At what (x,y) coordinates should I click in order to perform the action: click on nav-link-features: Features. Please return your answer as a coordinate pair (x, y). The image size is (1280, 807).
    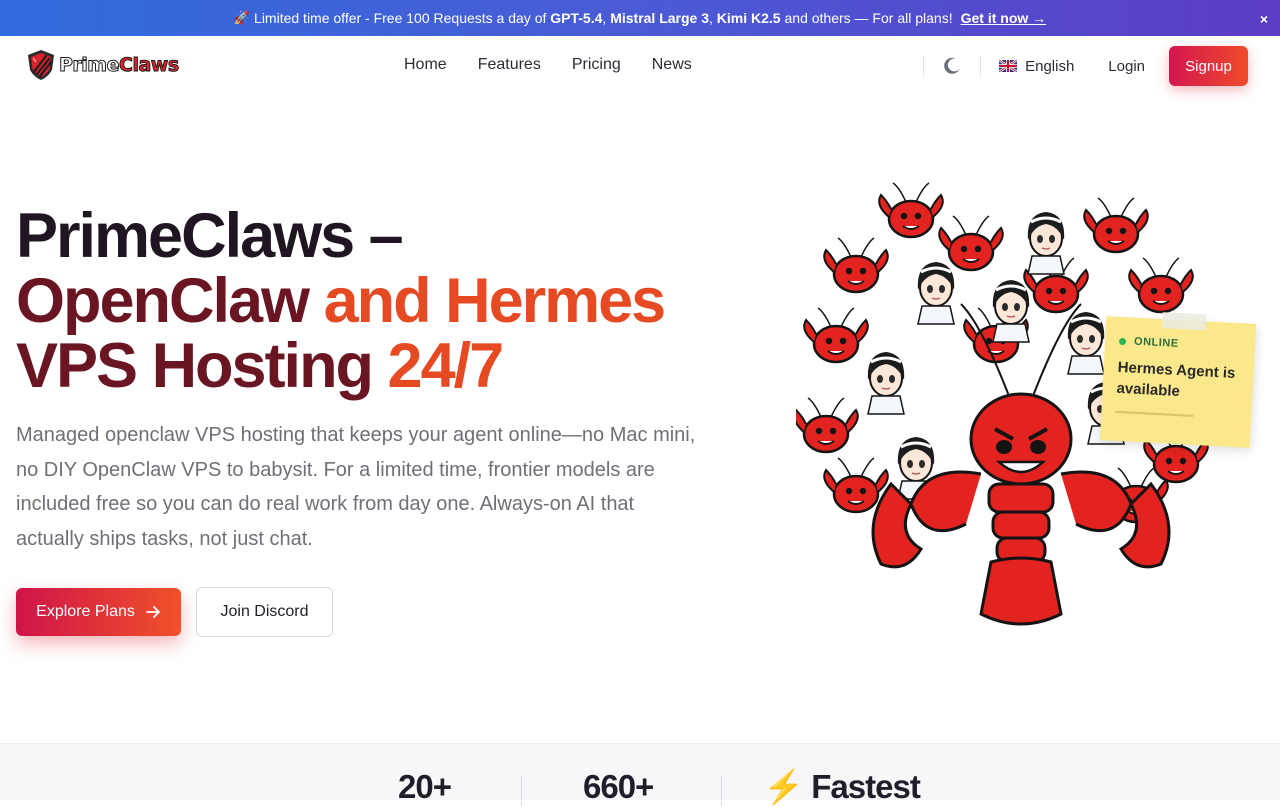
    Looking at the image, I should click on (509, 65).